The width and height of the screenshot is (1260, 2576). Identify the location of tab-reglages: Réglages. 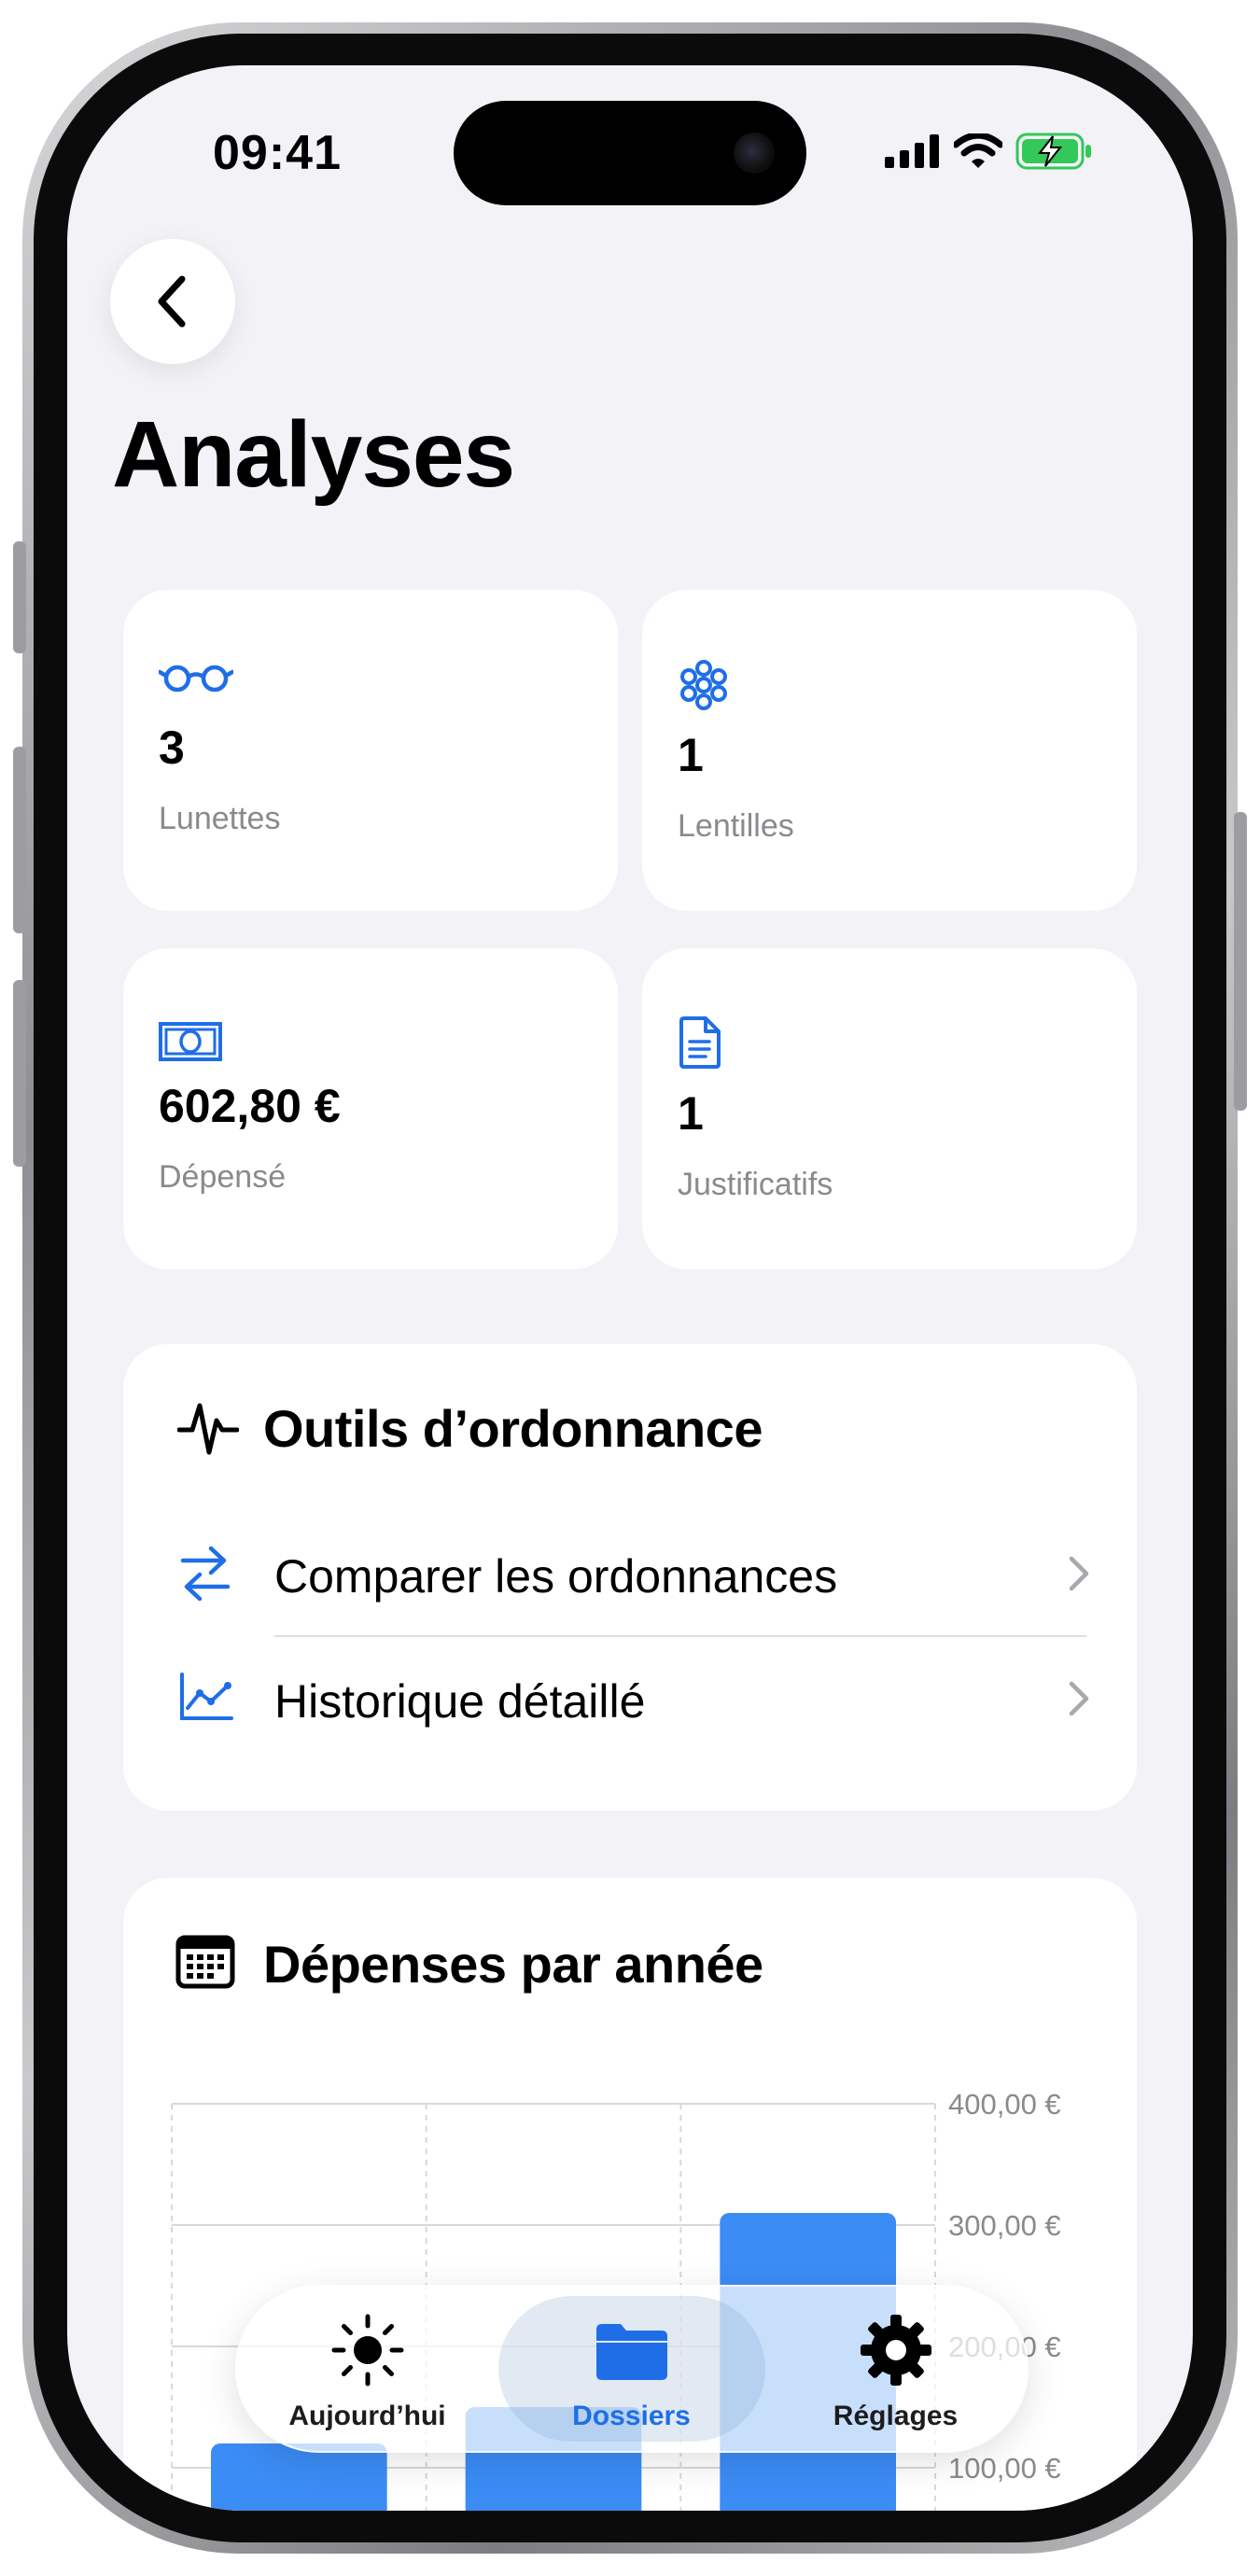
(895, 2369).